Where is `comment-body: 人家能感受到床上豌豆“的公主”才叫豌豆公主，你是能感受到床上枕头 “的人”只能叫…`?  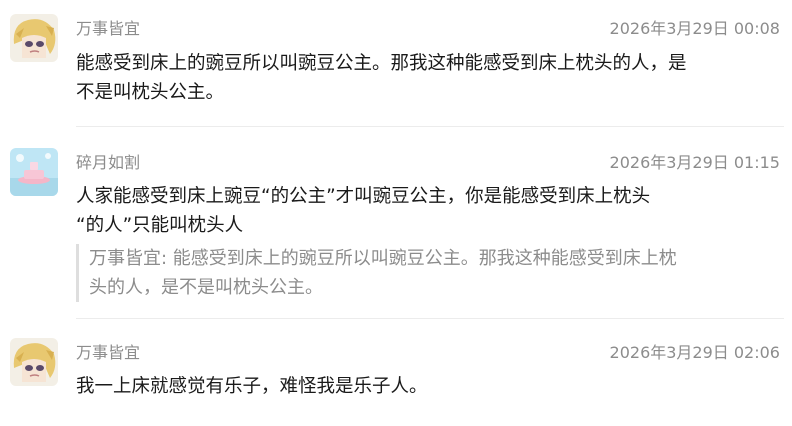
comment-body: 人家能感受到床上豌豆“的公主”才叫豌豆公主，你是能感受到床上枕头 “的人”只能叫… is located at coordinates (426, 211).